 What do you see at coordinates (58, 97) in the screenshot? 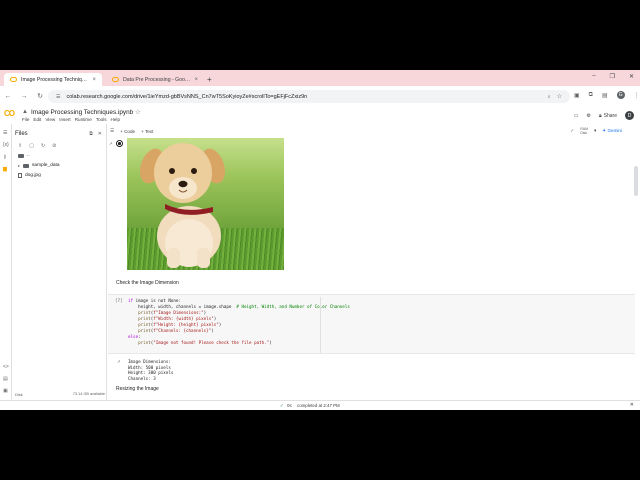
I see `site-info-icon: ☰` at bounding box center [58, 97].